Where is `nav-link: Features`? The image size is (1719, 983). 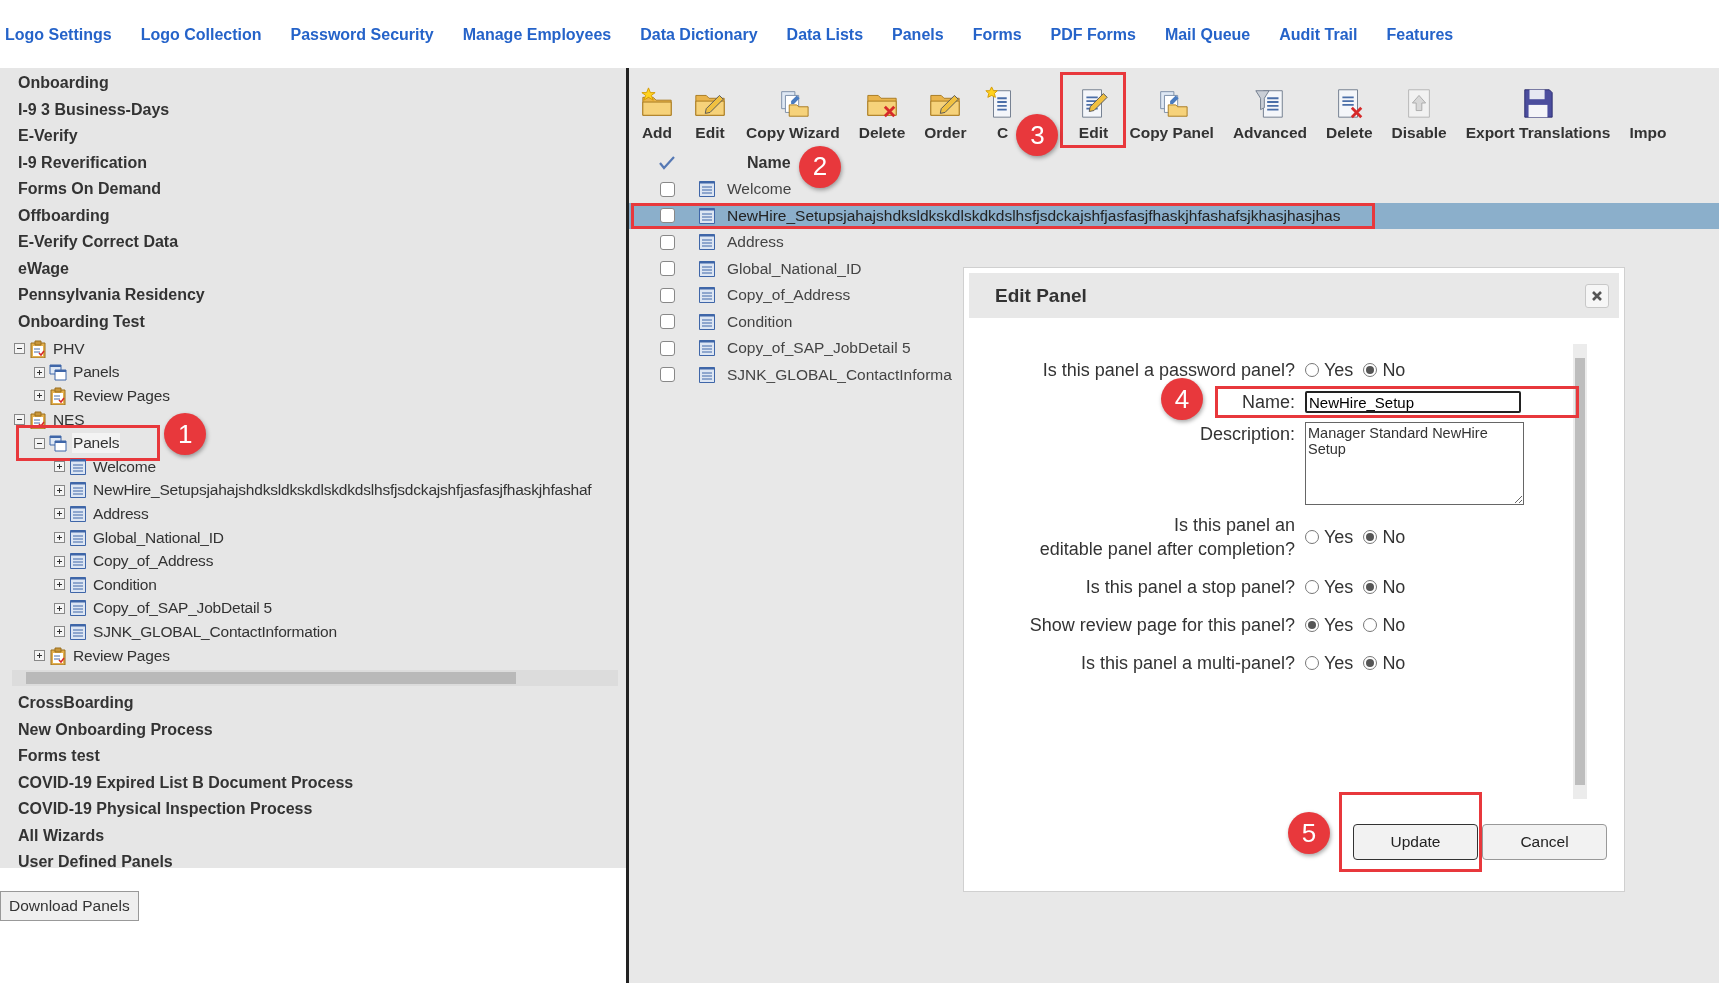 nav-link: Features is located at coordinates (1420, 35).